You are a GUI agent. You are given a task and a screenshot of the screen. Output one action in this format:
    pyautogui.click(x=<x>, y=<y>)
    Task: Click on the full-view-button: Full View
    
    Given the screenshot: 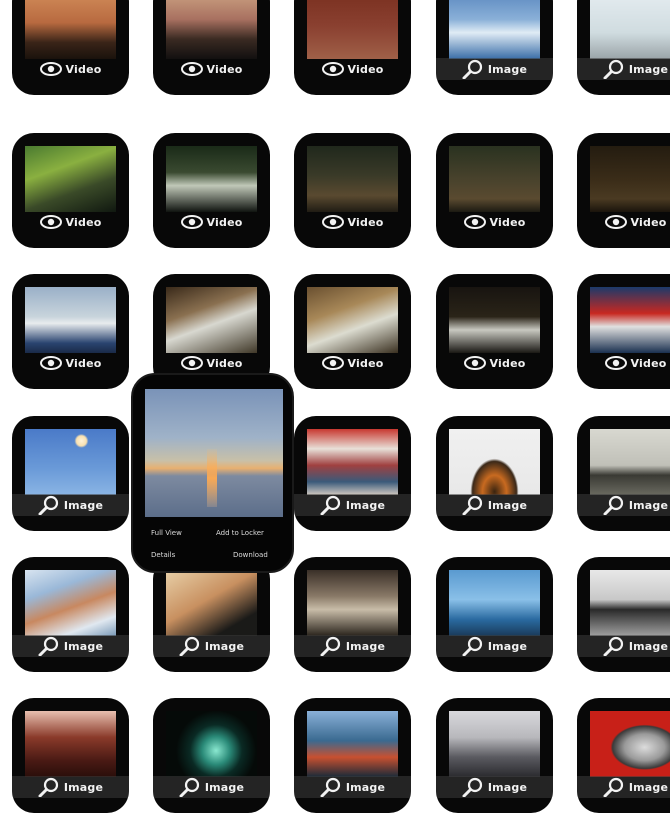 What is the action you would take?
    pyautogui.click(x=166, y=533)
    